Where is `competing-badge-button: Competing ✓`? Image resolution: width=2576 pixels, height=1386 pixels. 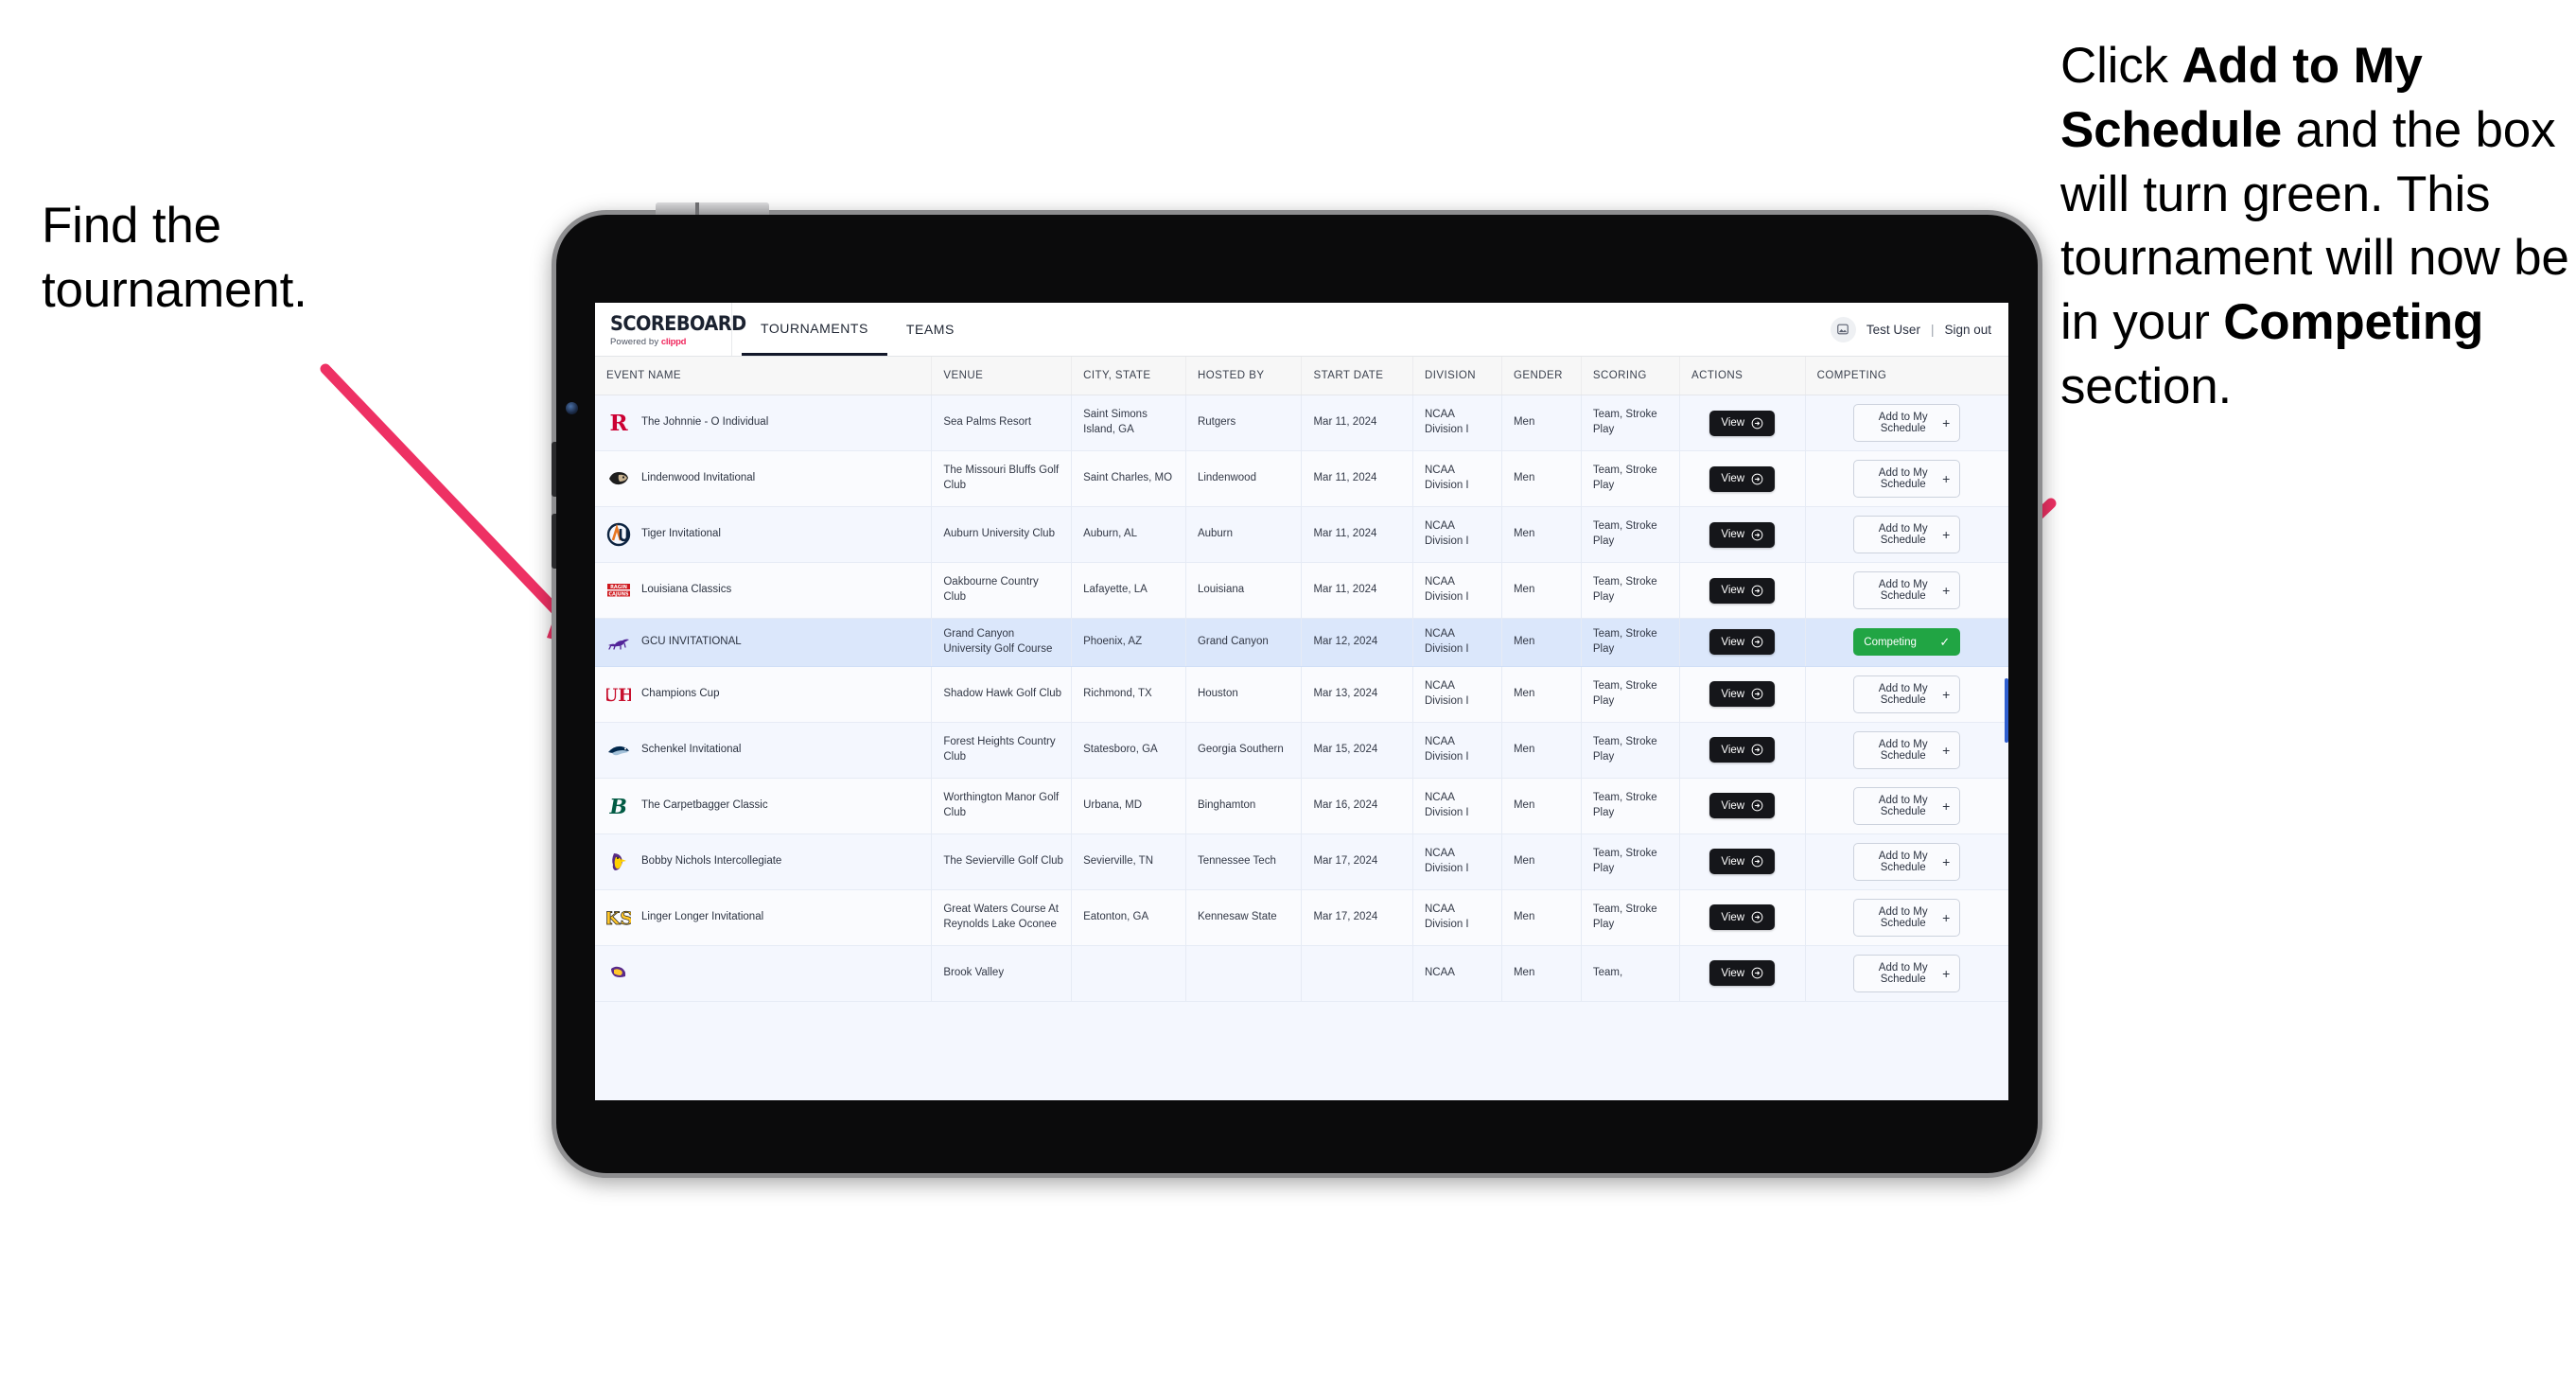
competing-badge-button: Competing ✓ is located at coordinates (1907, 642).